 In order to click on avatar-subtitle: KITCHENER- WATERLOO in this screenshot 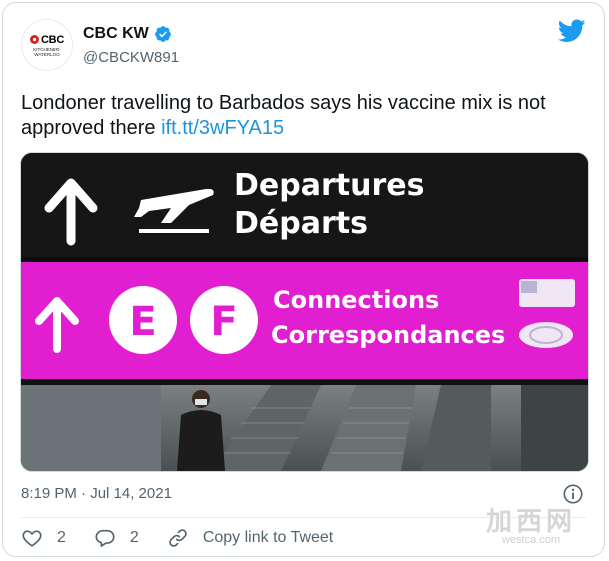, I will do `click(47, 52)`.